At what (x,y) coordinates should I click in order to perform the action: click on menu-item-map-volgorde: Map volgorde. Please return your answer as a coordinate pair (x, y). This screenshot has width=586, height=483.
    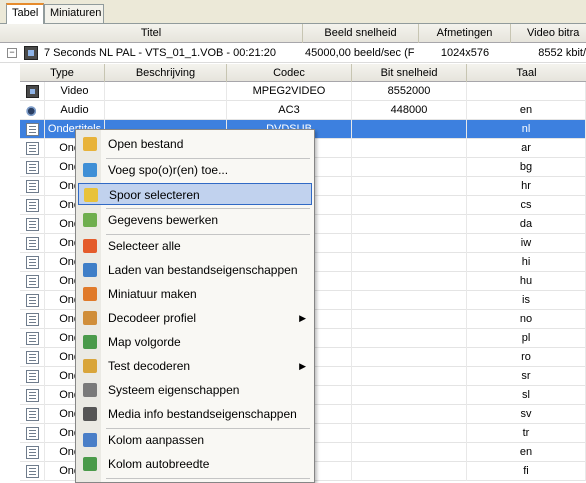
    Looking at the image, I should click on (195, 342).